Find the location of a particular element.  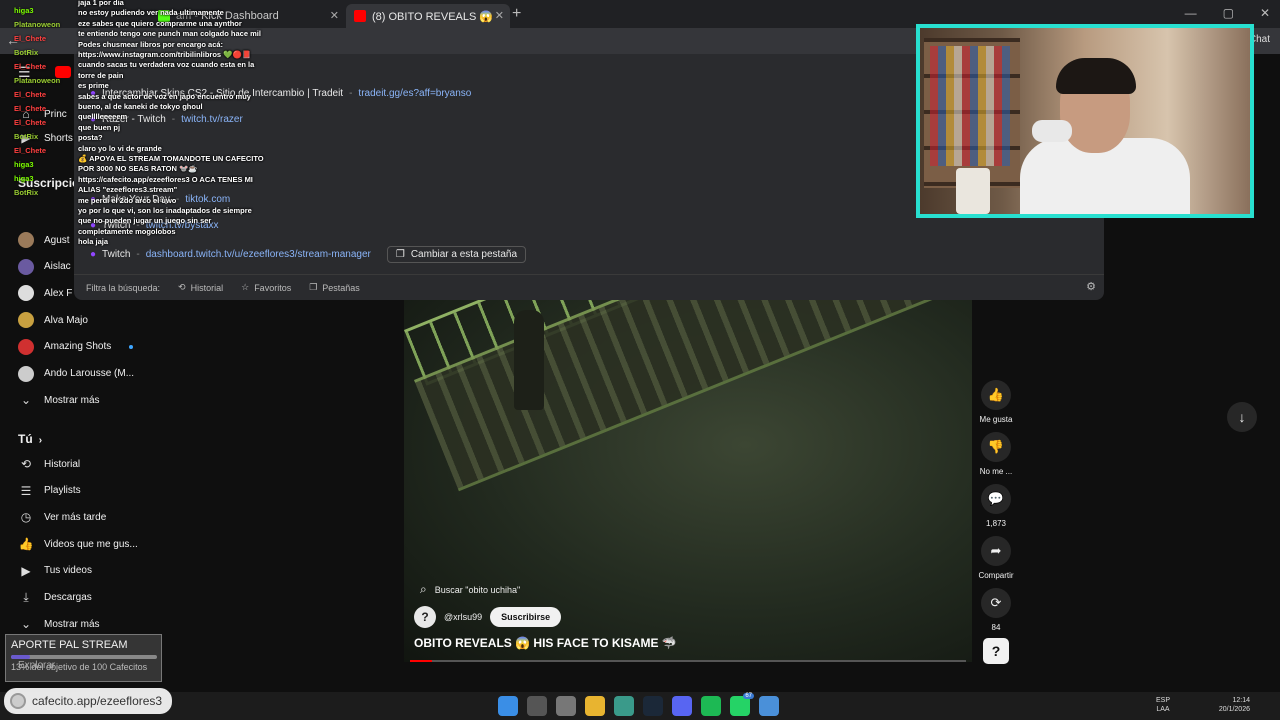

tab-label: (8) OBITO REVEALS 😱 HIS FACE T is located at coordinates (432, 16).